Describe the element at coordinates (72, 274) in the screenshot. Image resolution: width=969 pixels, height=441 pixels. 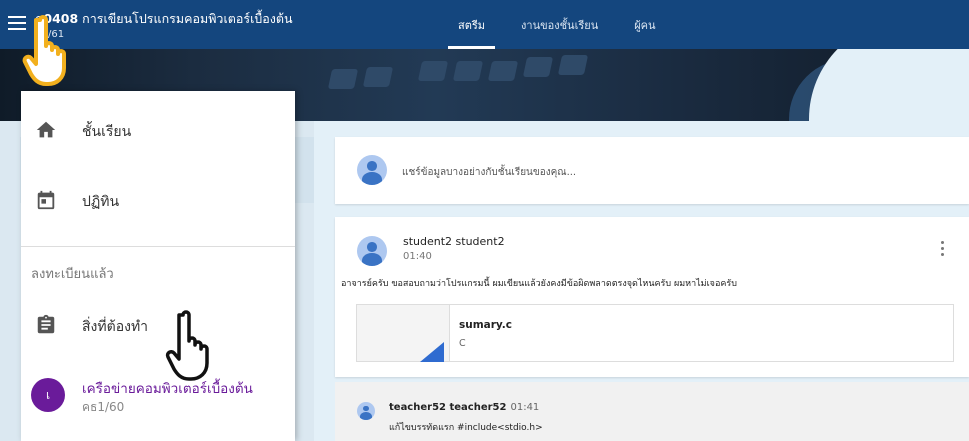
I see `enrolled-section-label: ลงทะเบียนแล้ว` at that location.